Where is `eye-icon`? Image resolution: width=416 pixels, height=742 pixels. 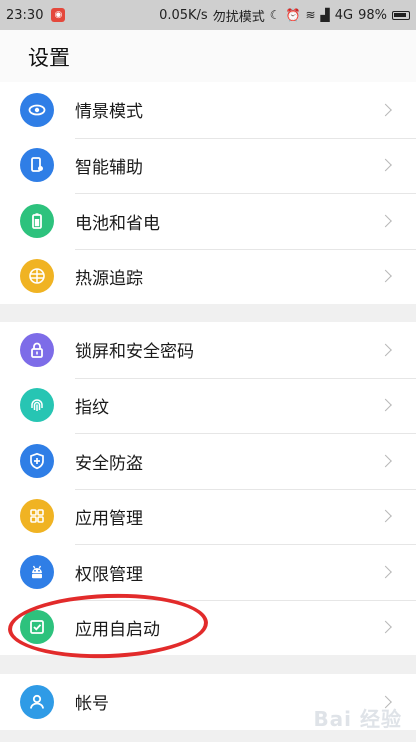 eye-icon is located at coordinates (37, 109).